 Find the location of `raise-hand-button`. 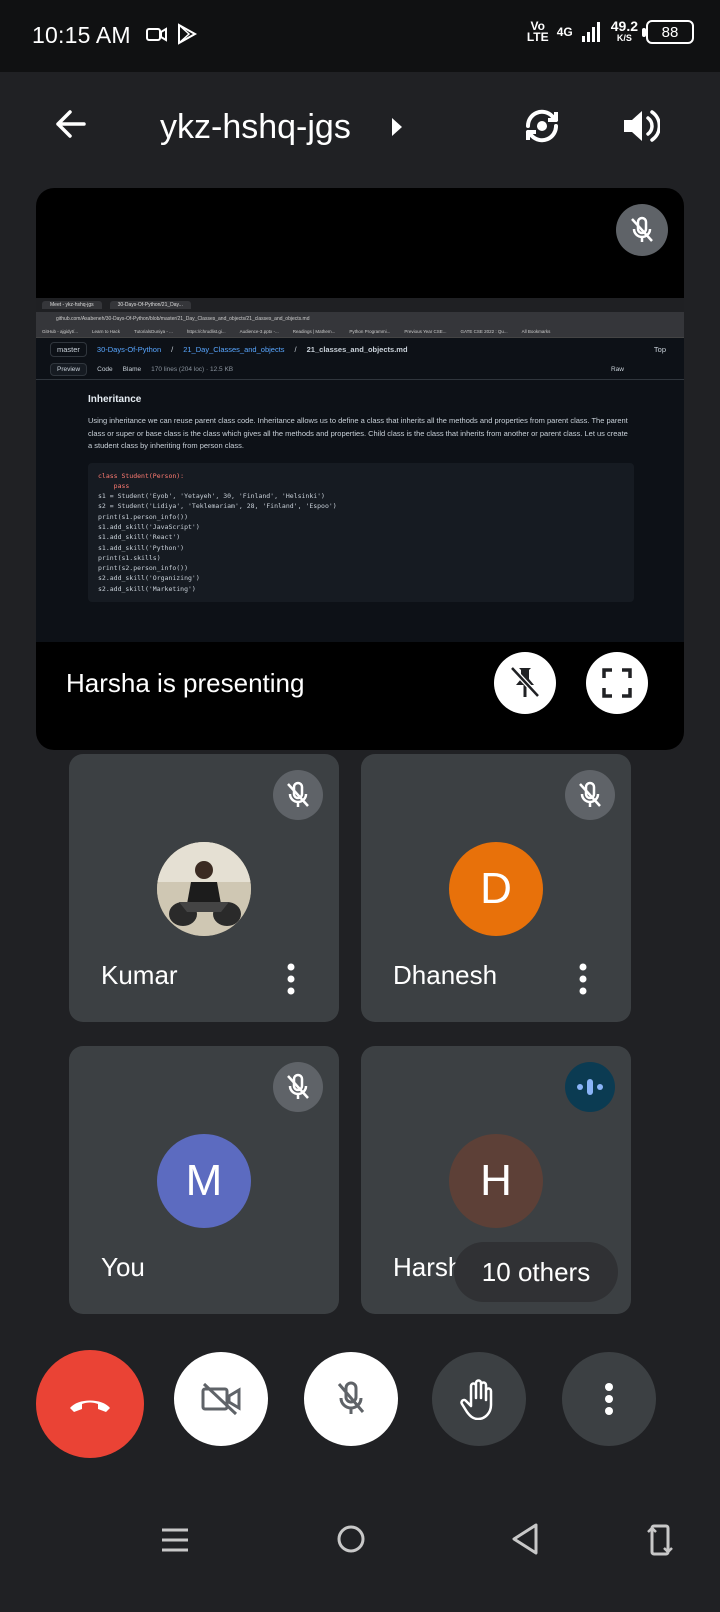

raise-hand-button is located at coordinates (479, 1399).